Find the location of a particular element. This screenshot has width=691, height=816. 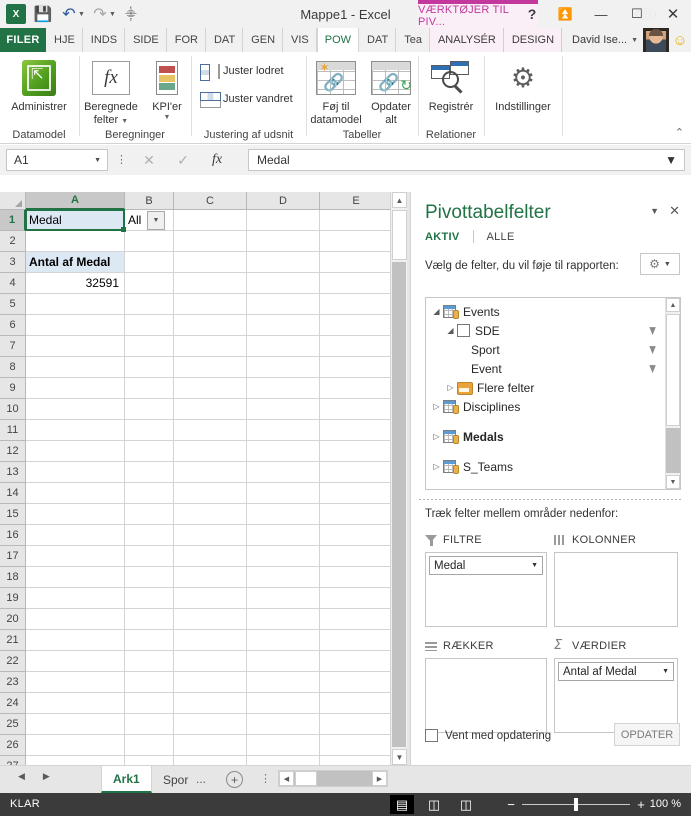

align-horizontal-button: Juster vandret is located at coordinates (246, 99).